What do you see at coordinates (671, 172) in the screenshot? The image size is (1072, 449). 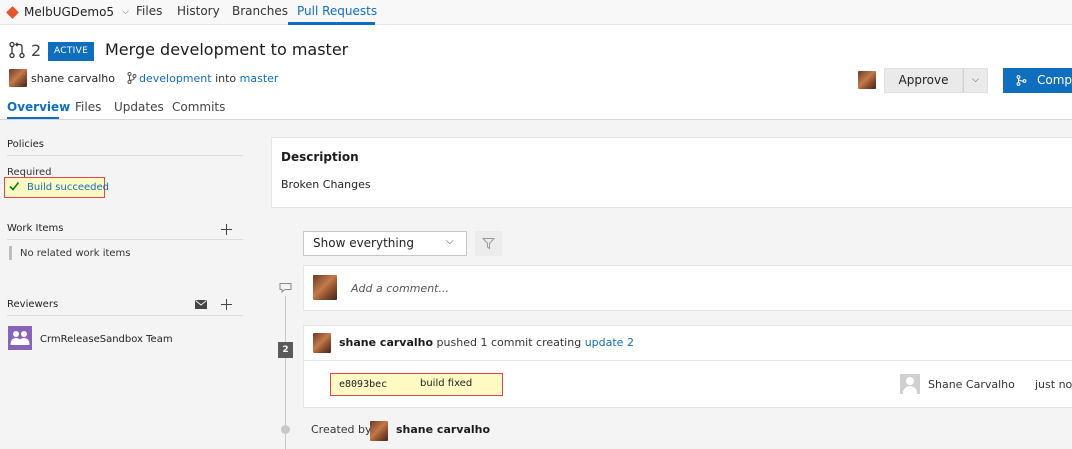 I see `description-card` at bounding box center [671, 172].